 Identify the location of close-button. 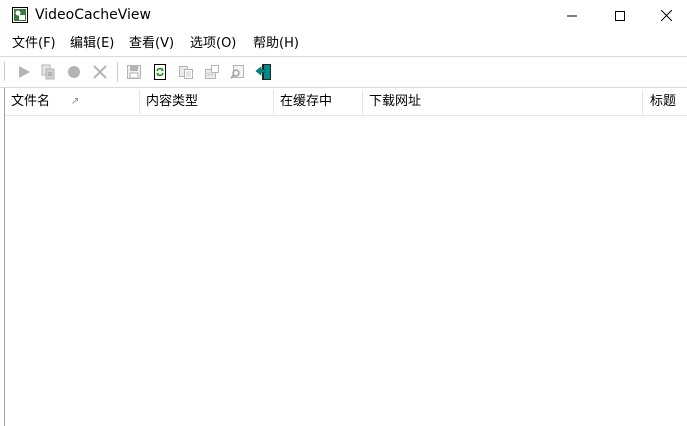
(665, 15).